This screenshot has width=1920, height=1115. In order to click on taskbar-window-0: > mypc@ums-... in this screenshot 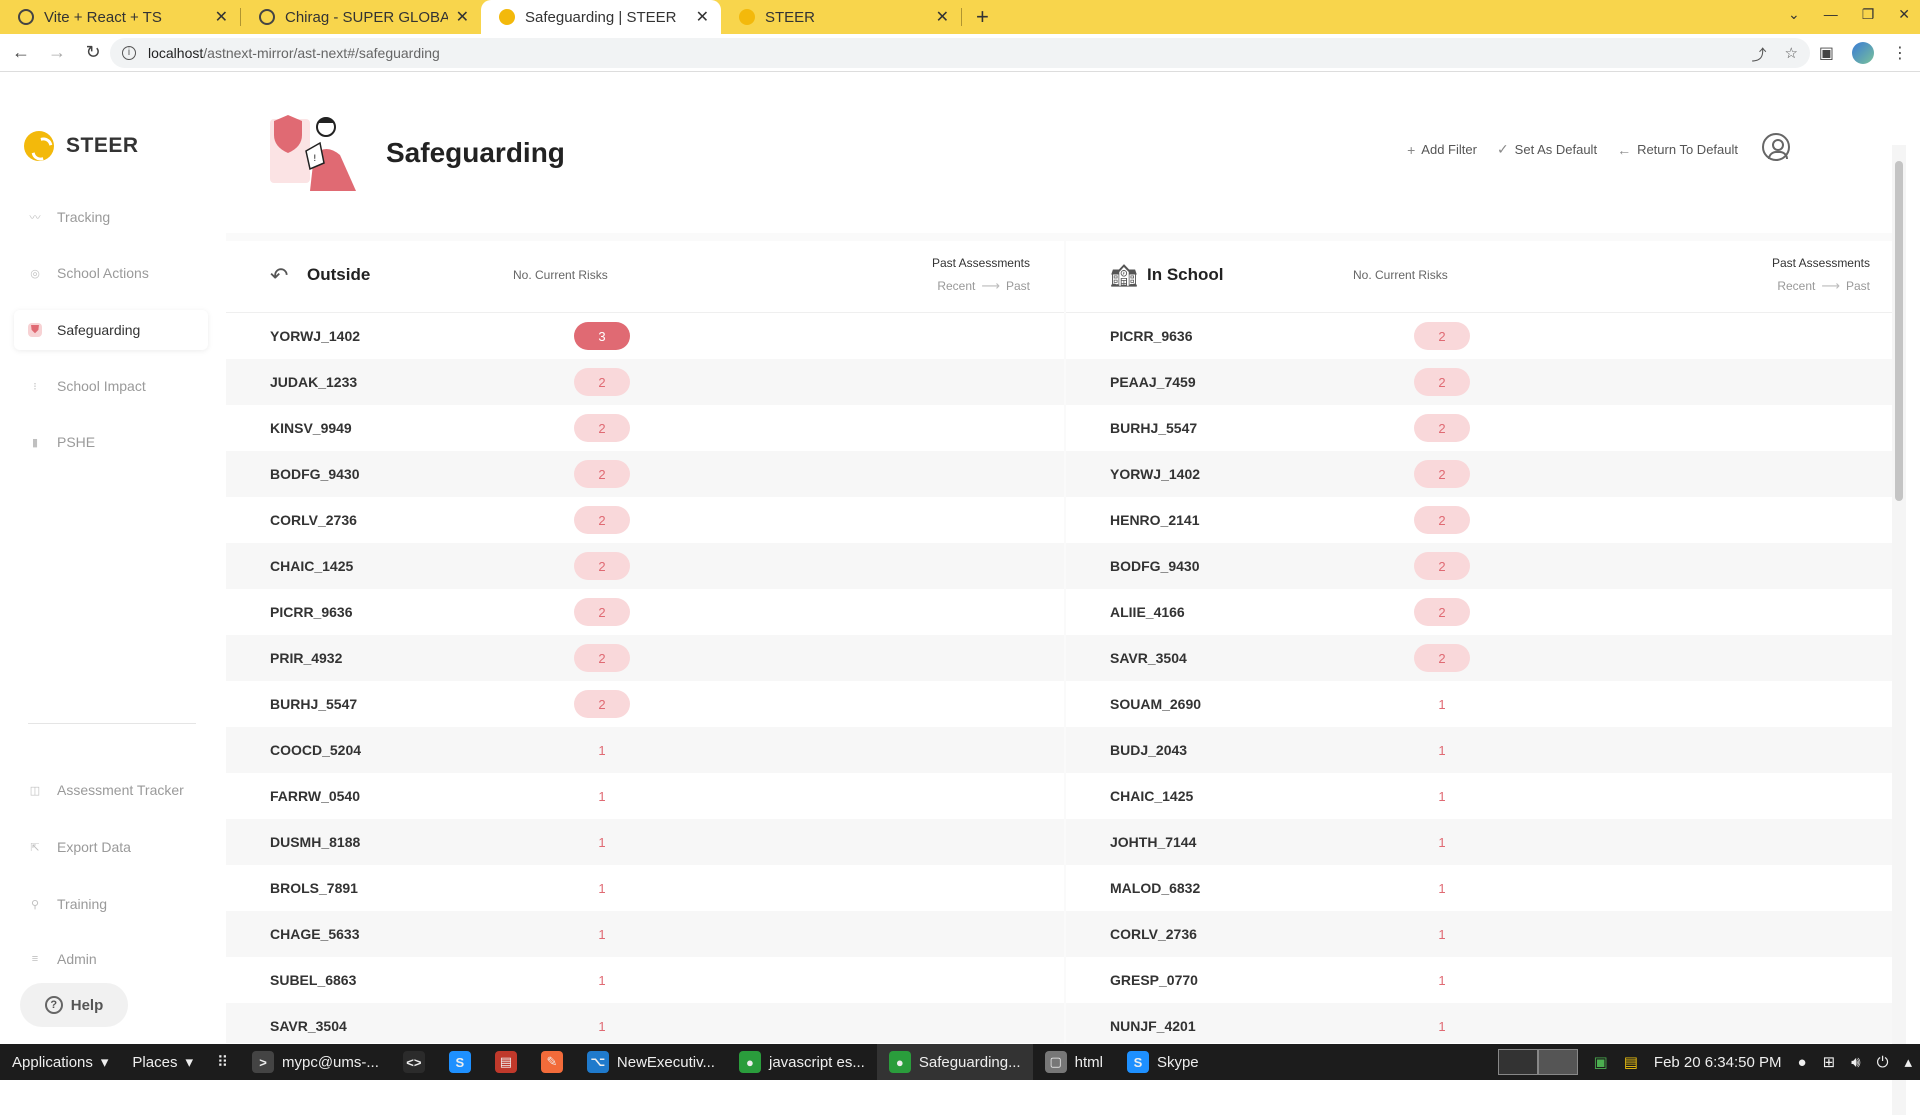, I will do `click(315, 1062)`.